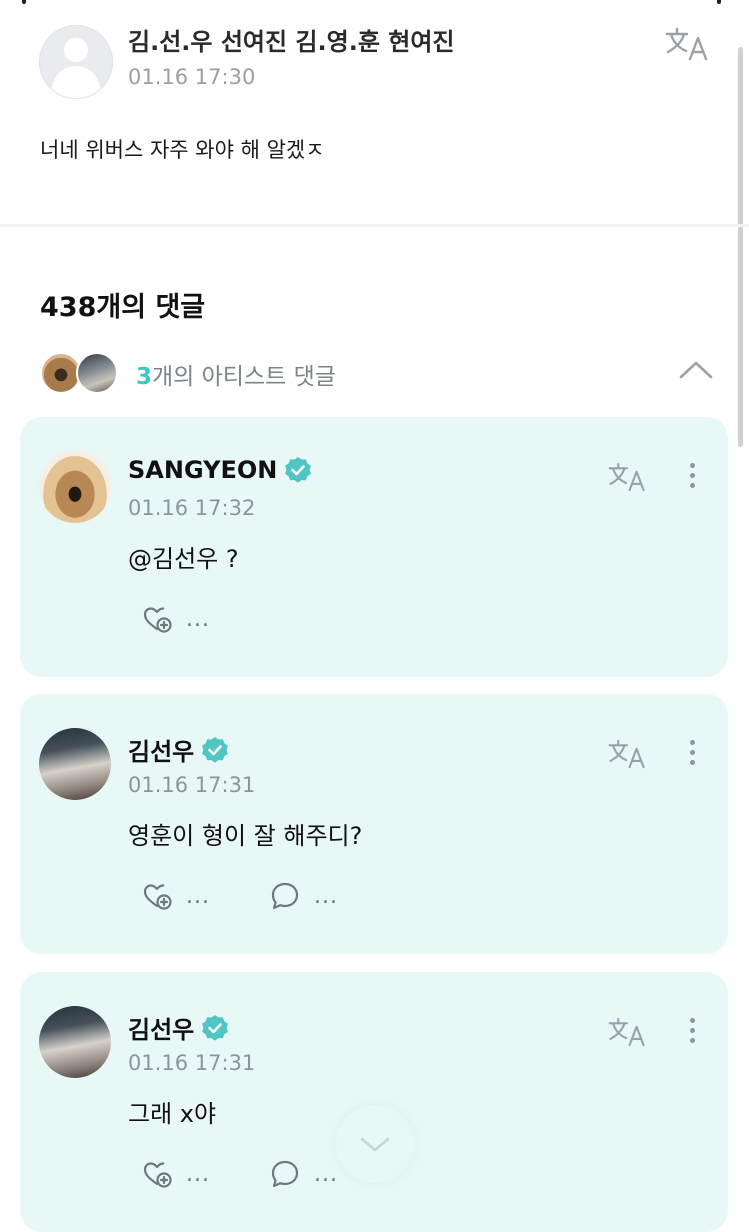 The image size is (749, 1232). I want to click on artist-avatar, so click(97, 373).